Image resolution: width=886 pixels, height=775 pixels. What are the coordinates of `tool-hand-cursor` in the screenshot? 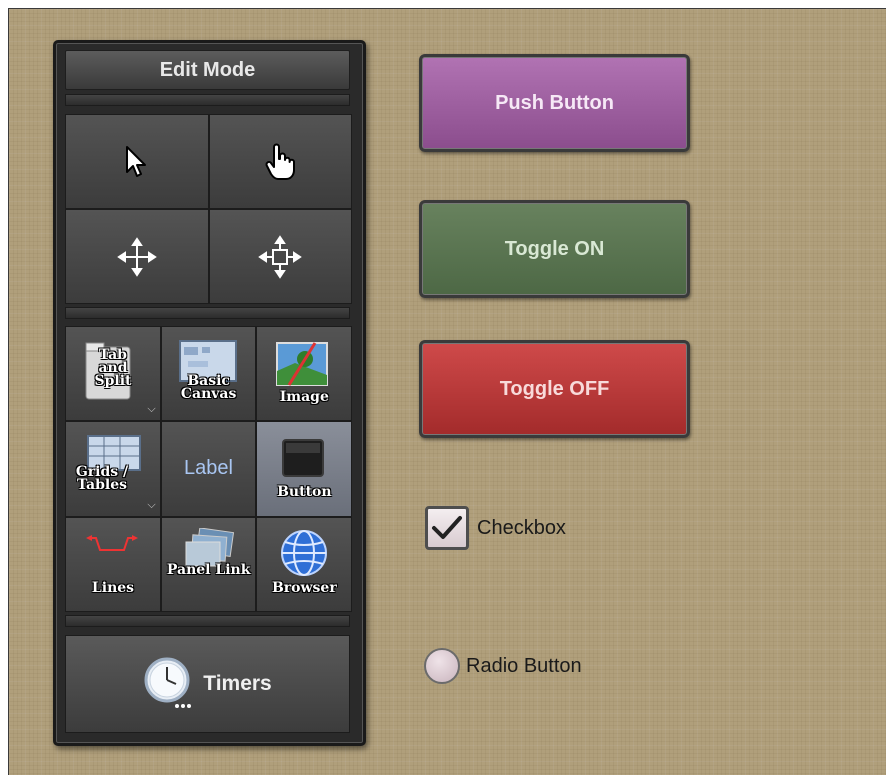 It's located at (280, 161).